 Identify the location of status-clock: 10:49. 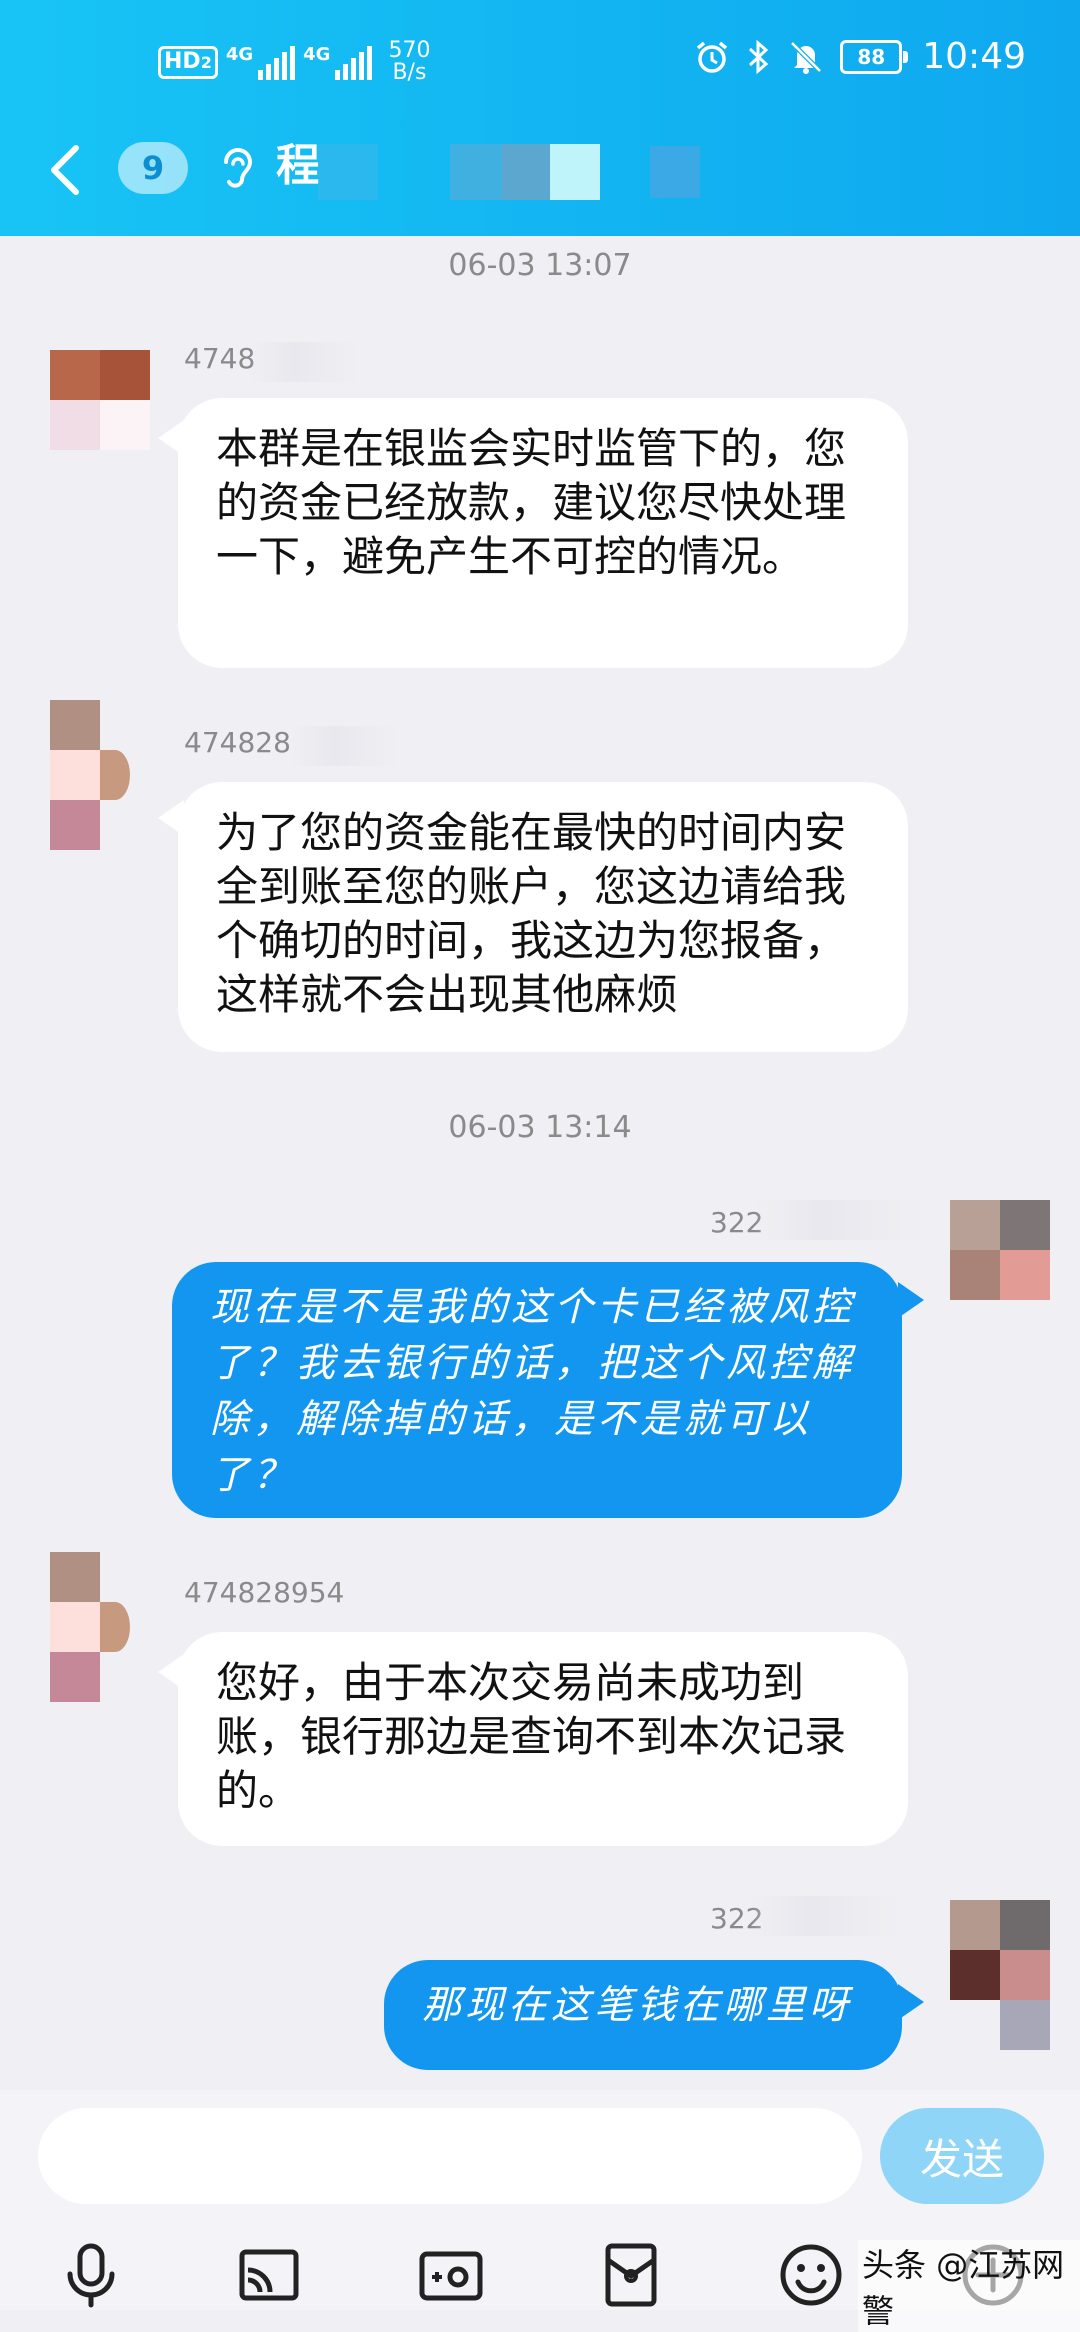
(974, 56).